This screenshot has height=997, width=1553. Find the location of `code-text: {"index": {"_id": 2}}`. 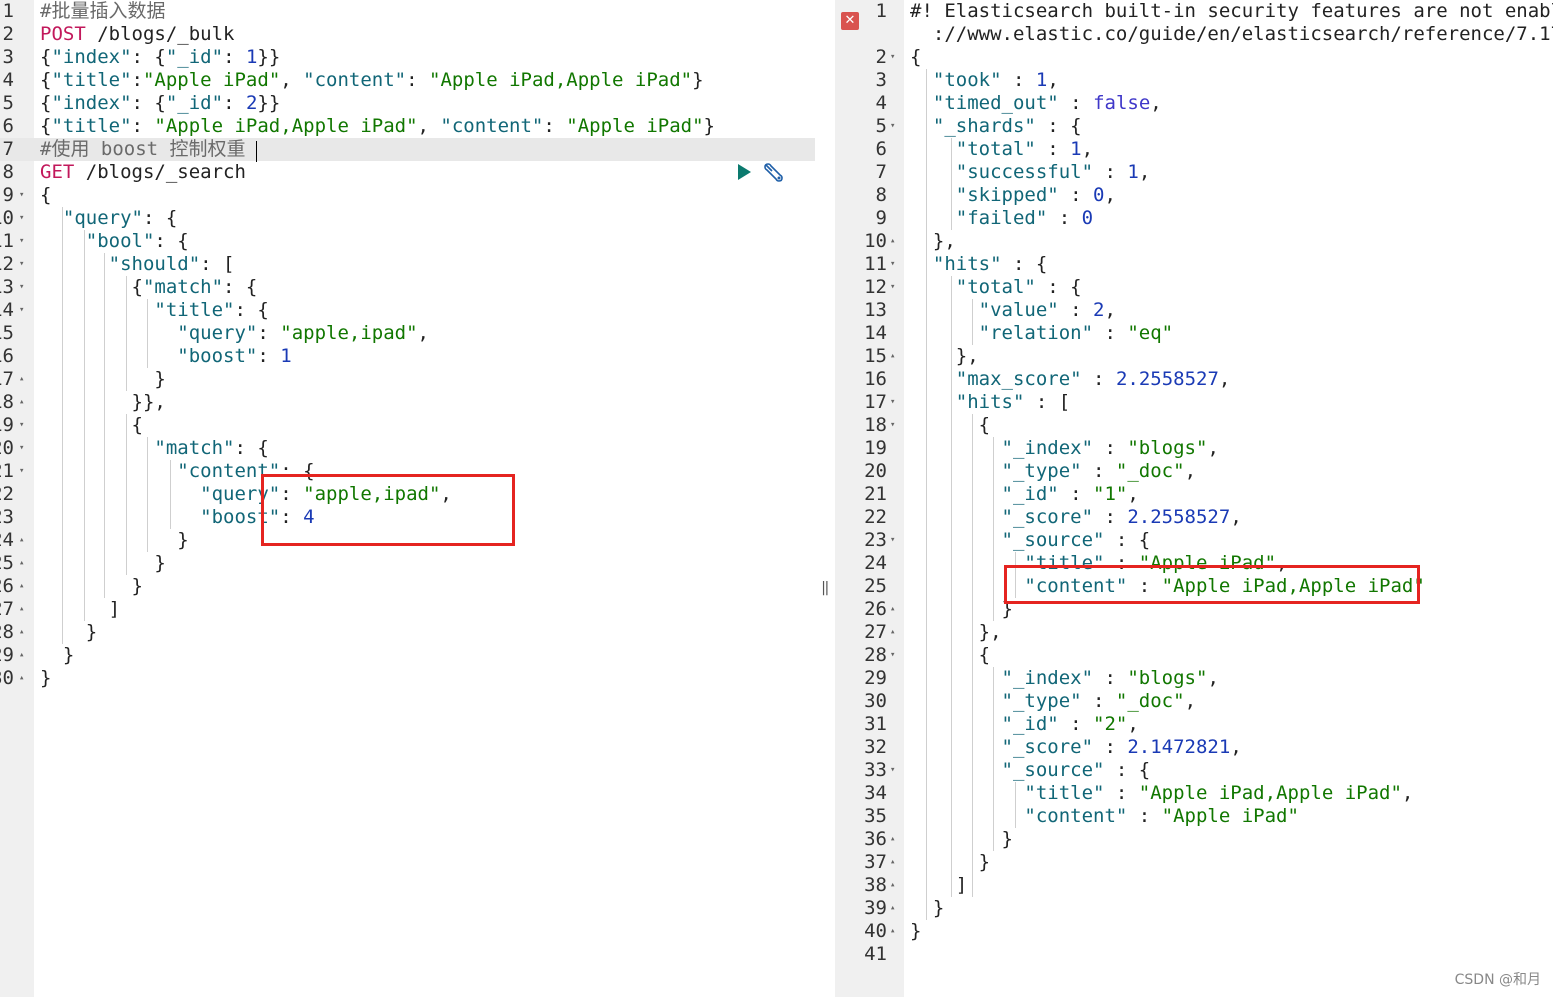

code-text: {"index": {"_id": 2}} is located at coordinates (160, 103).